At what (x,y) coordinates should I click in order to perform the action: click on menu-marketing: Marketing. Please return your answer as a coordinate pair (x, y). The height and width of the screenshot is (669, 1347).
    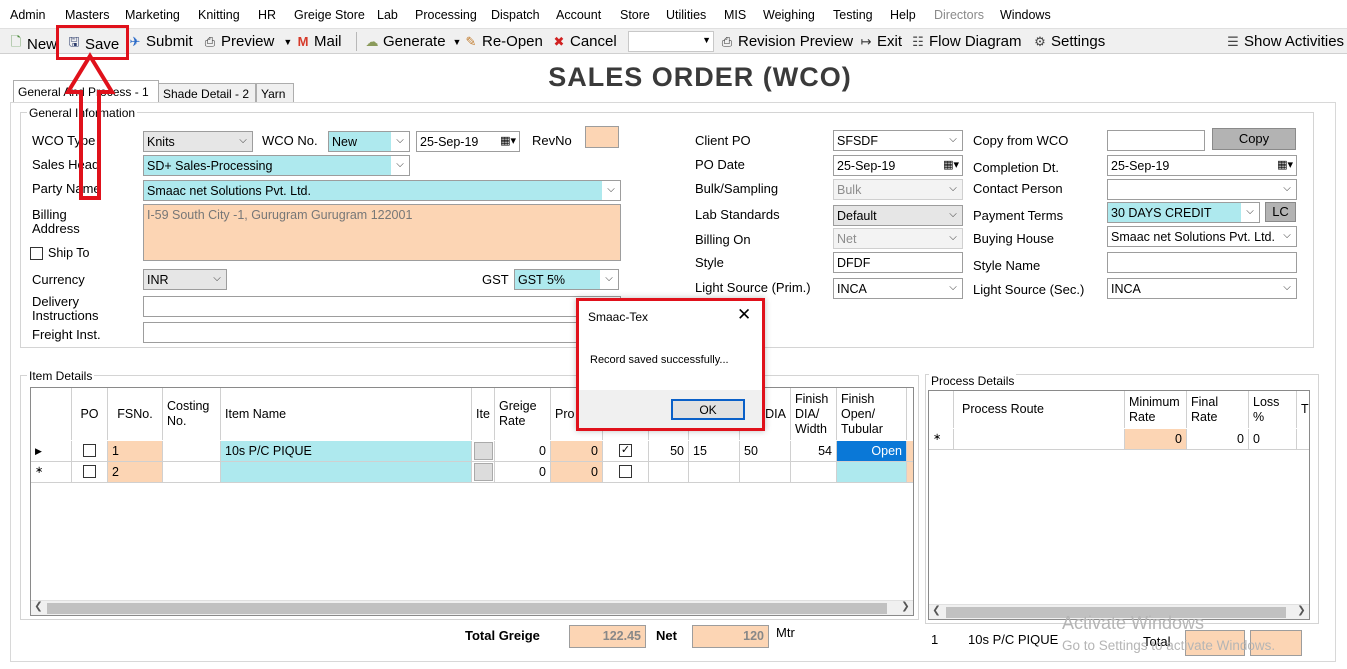
    Looking at the image, I should click on (152, 15).